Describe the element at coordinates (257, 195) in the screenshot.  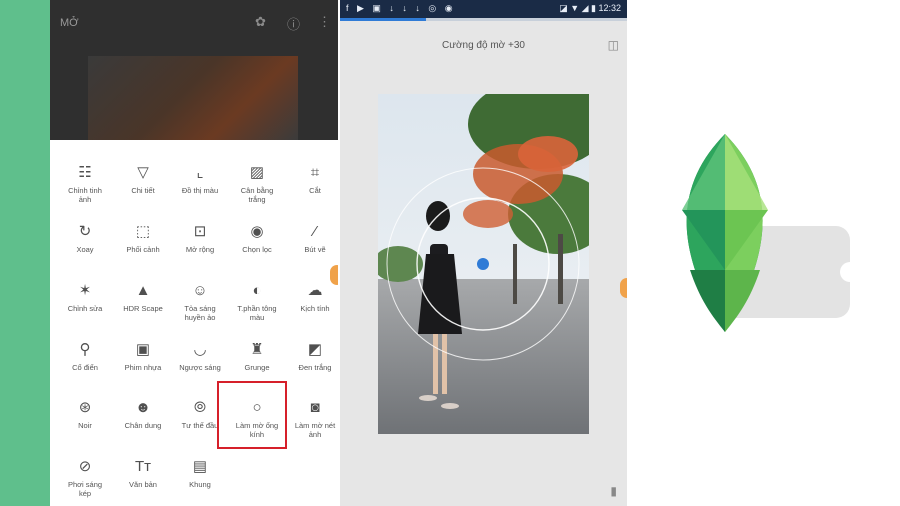
I see `tool-label: Cân bằng trắng` at that location.